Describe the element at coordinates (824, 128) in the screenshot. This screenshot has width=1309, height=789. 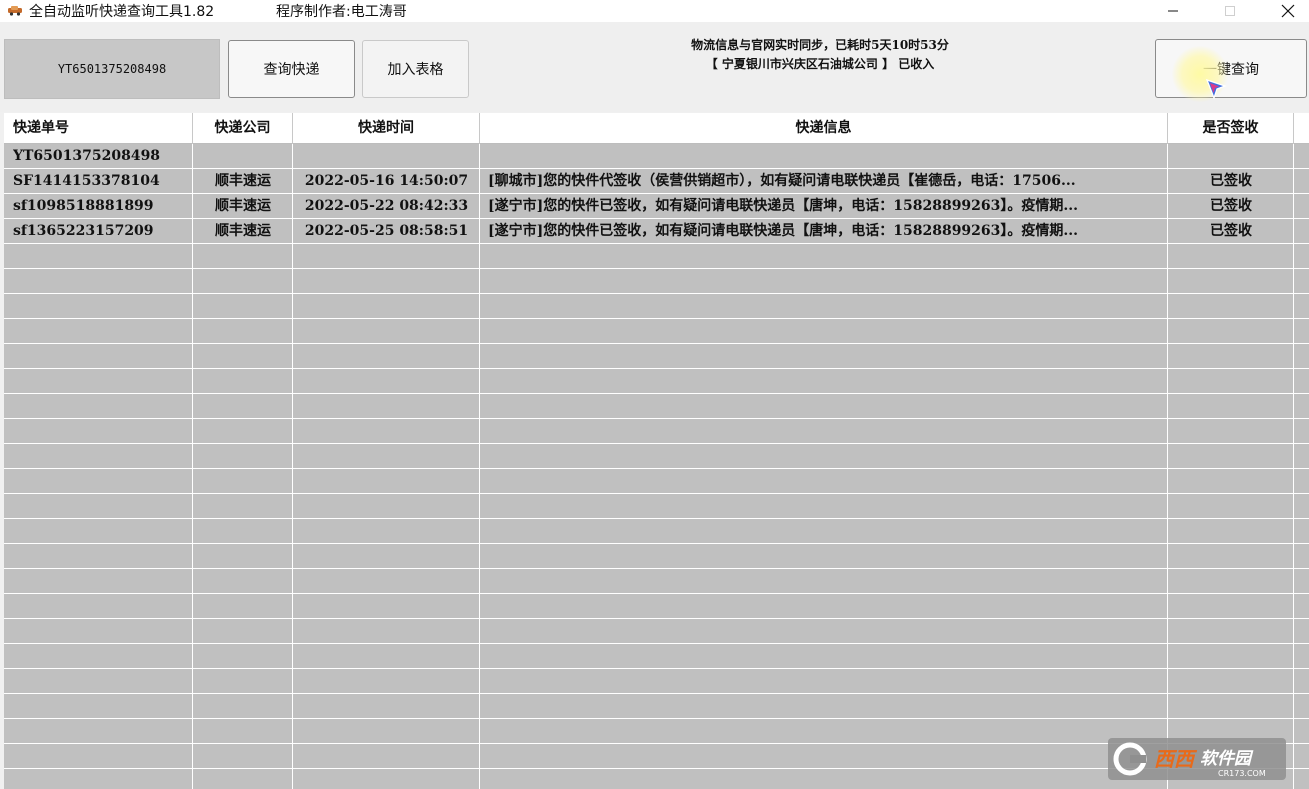
I see `column-header-info: 快递信息` at that location.